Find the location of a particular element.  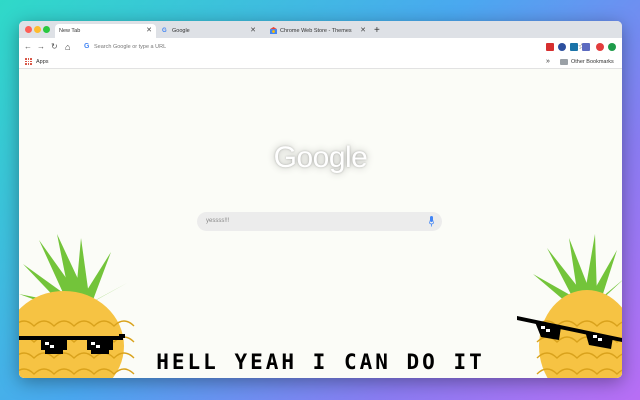

close-window-button is located at coordinates (28, 29).